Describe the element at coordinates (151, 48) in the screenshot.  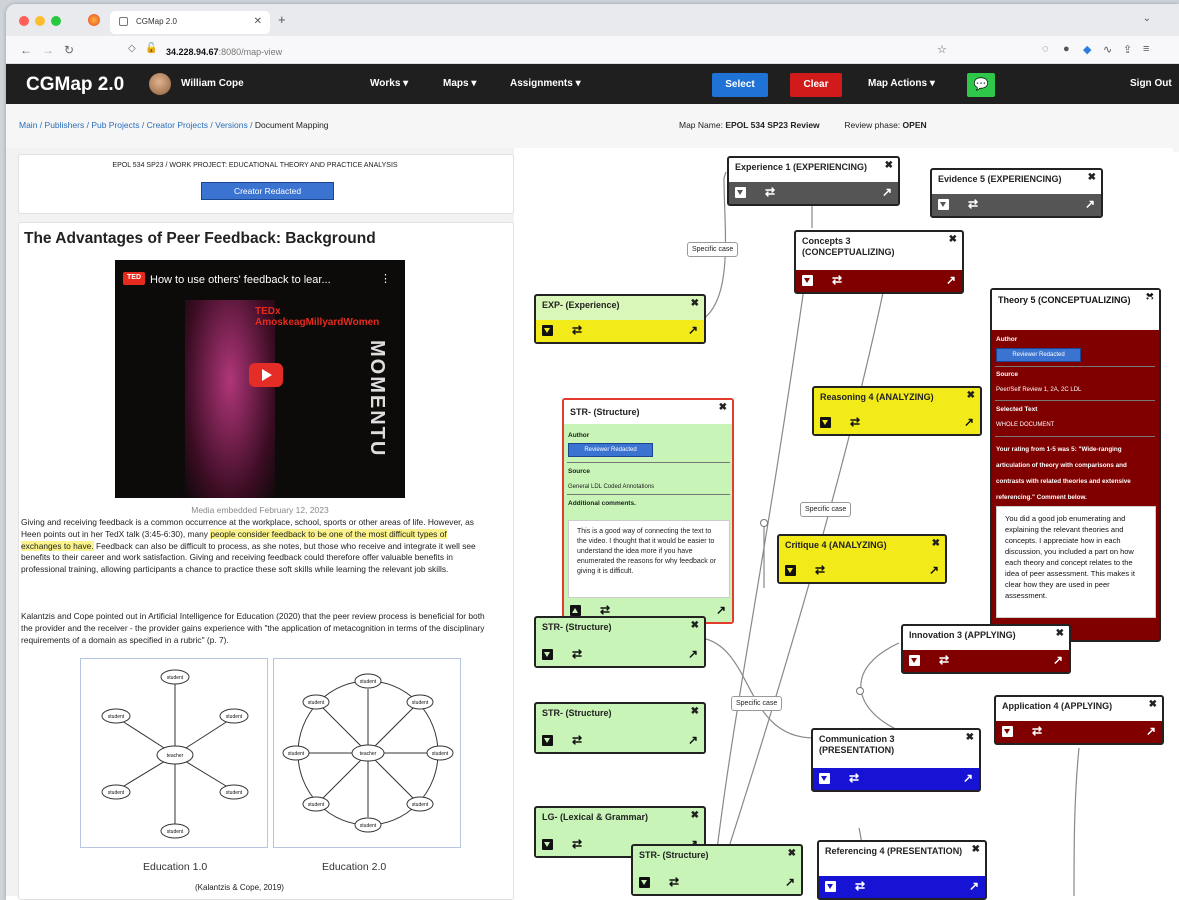
I see `insecure-lock-icon: 🔓` at that location.